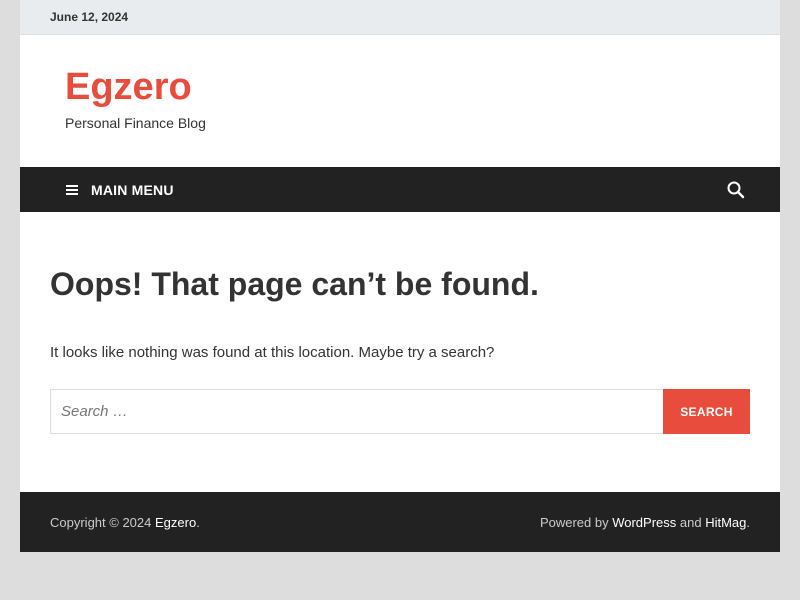 The width and height of the screenshot is (800, 600). Describe the element at coordinates (72, 189) in the screenshot. I see `hamburger-icon` at that location.